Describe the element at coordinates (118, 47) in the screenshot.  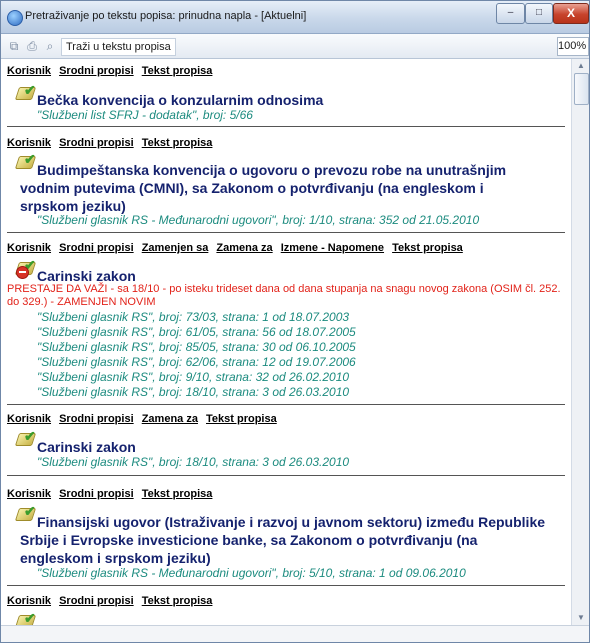
I see `search-in-text-button: Traži u tekstu propisa` at that location.